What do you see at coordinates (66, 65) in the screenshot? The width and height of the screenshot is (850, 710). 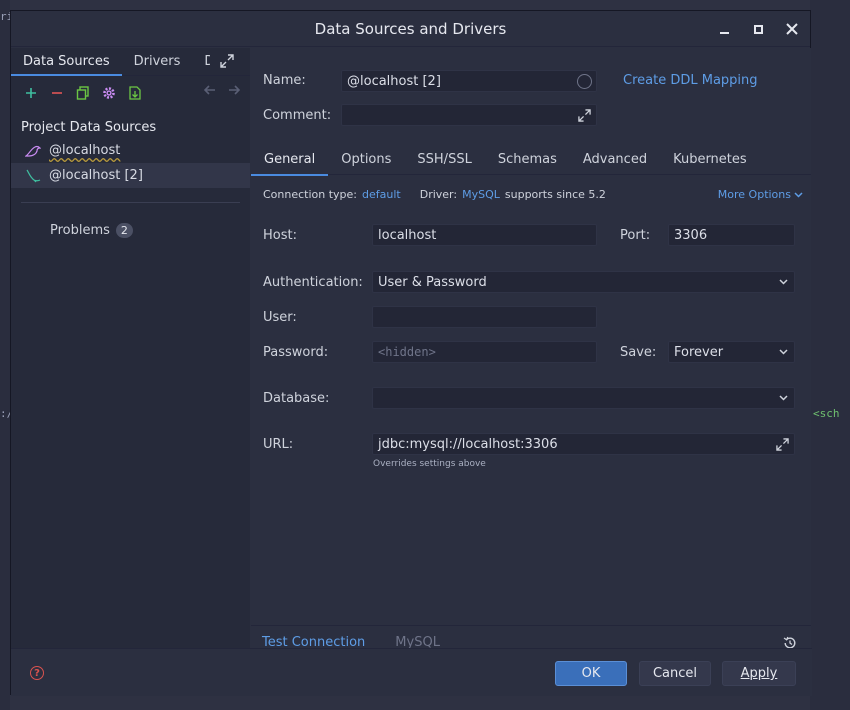 I see `tab-data-sources: Data Sources` at bounding box center [66, 65].